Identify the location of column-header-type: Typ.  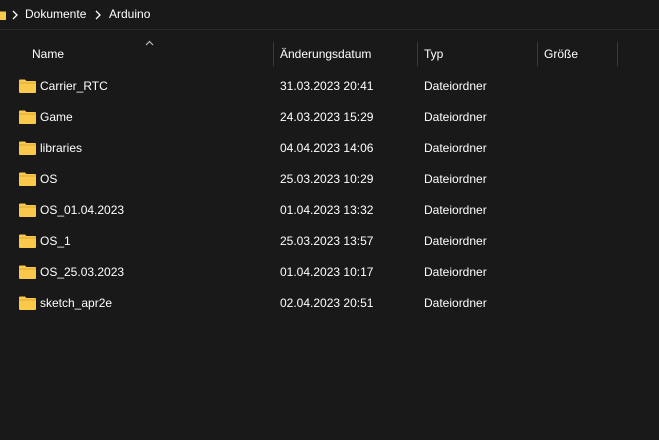
(433, 54).